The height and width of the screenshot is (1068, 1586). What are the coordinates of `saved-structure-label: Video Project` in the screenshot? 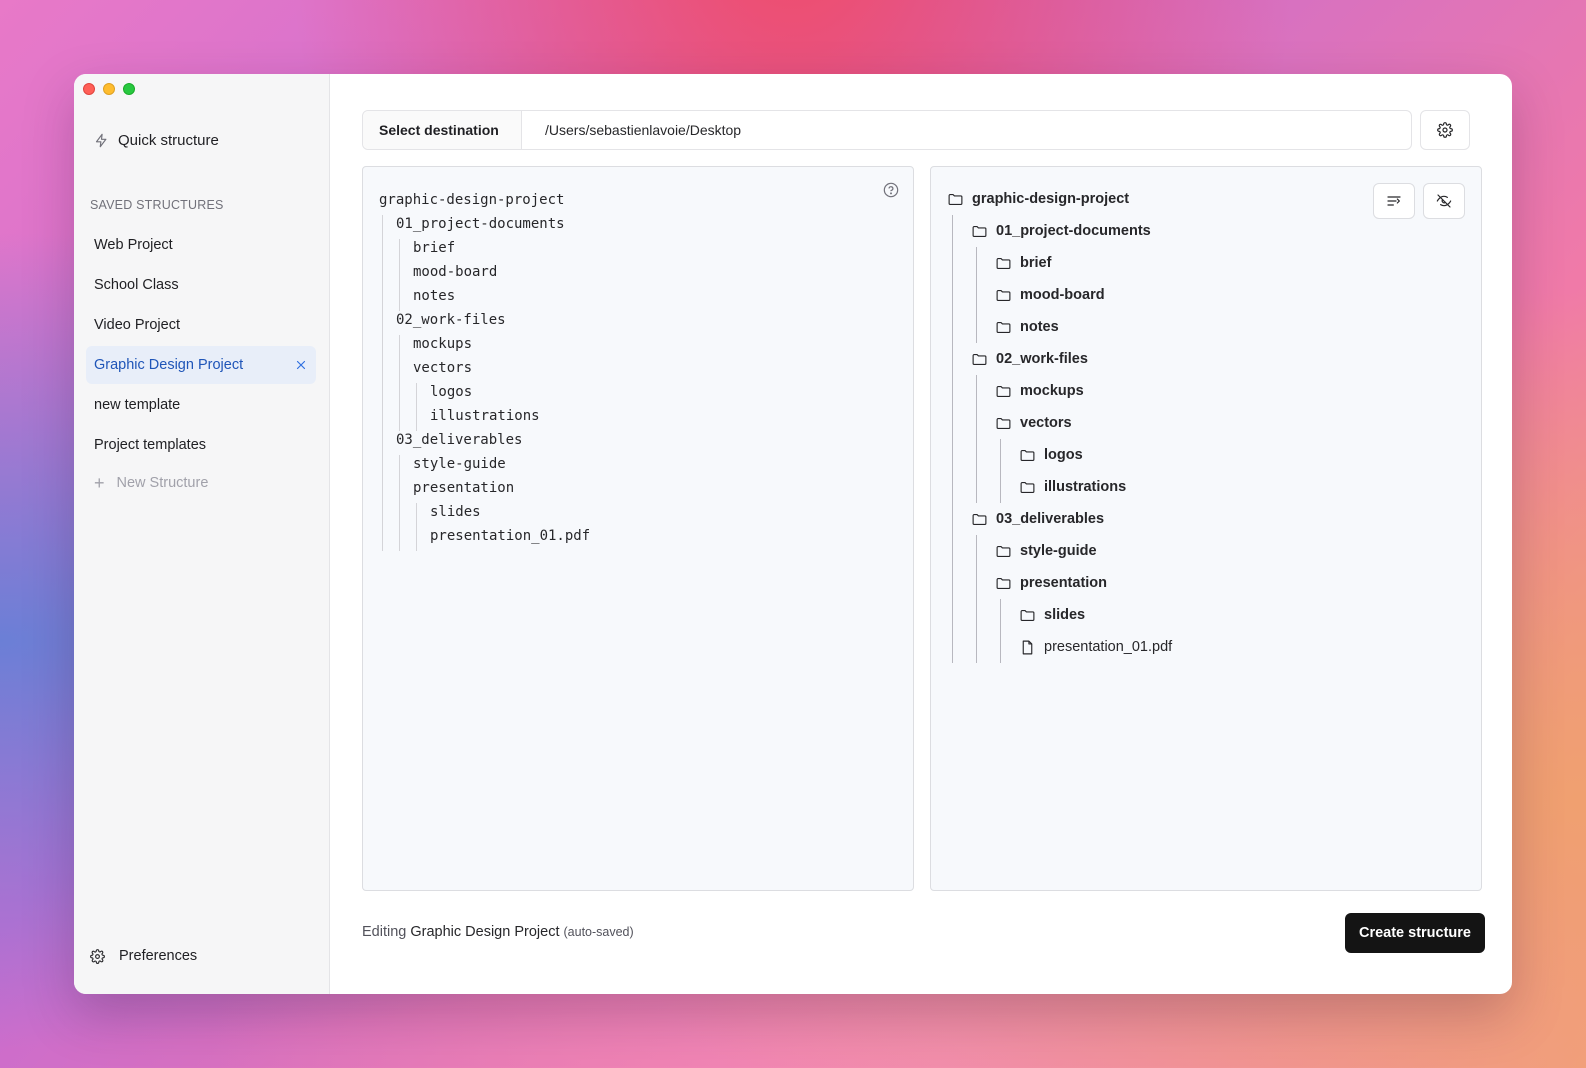 It's located at (137, 325).